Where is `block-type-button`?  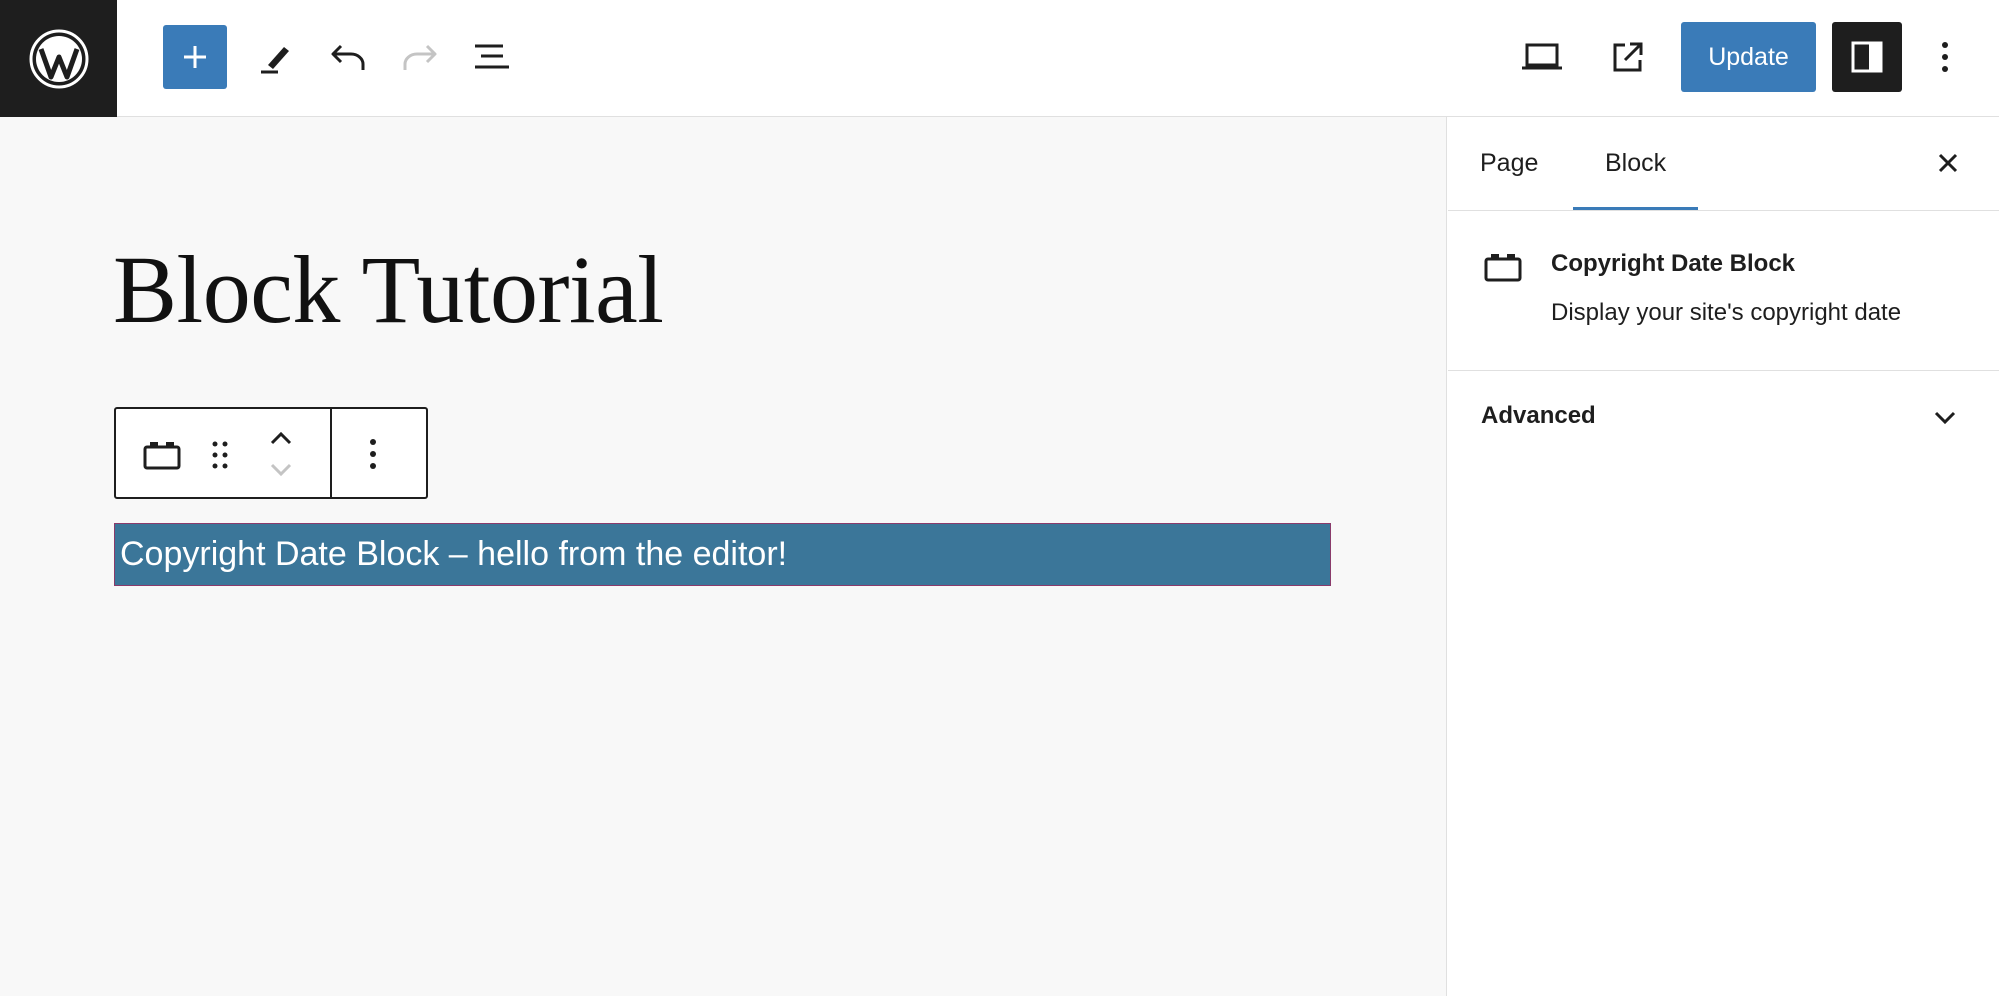
block-type-button is located at coordinates (162, 455).